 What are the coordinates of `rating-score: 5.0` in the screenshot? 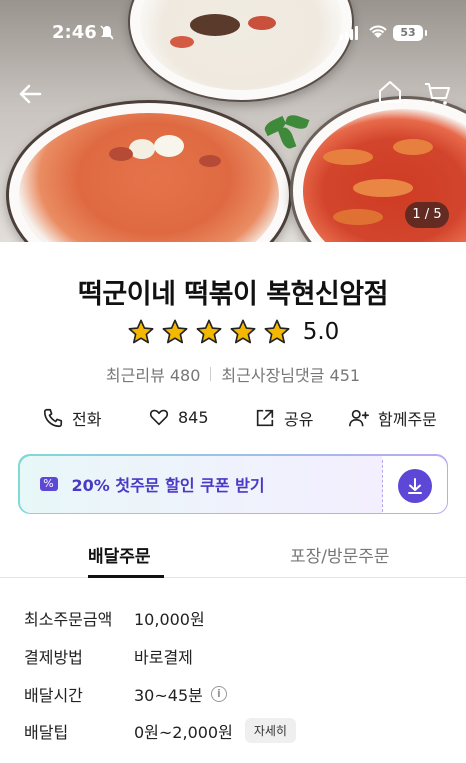 It's located at (321, 332).